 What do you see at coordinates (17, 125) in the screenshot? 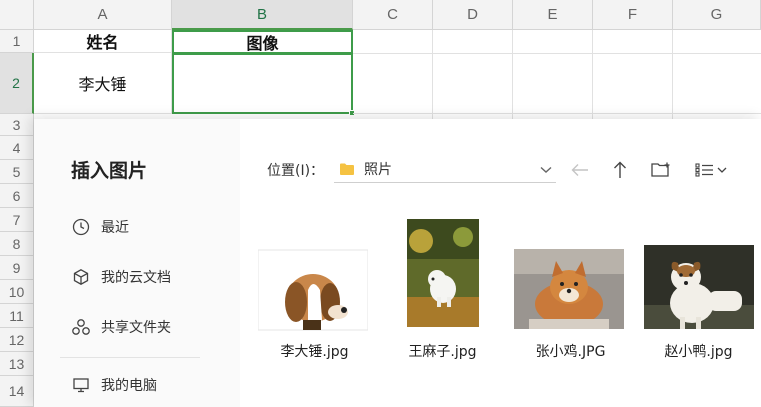
I see `row-header-3: 3` at bounding box center [17, 125].